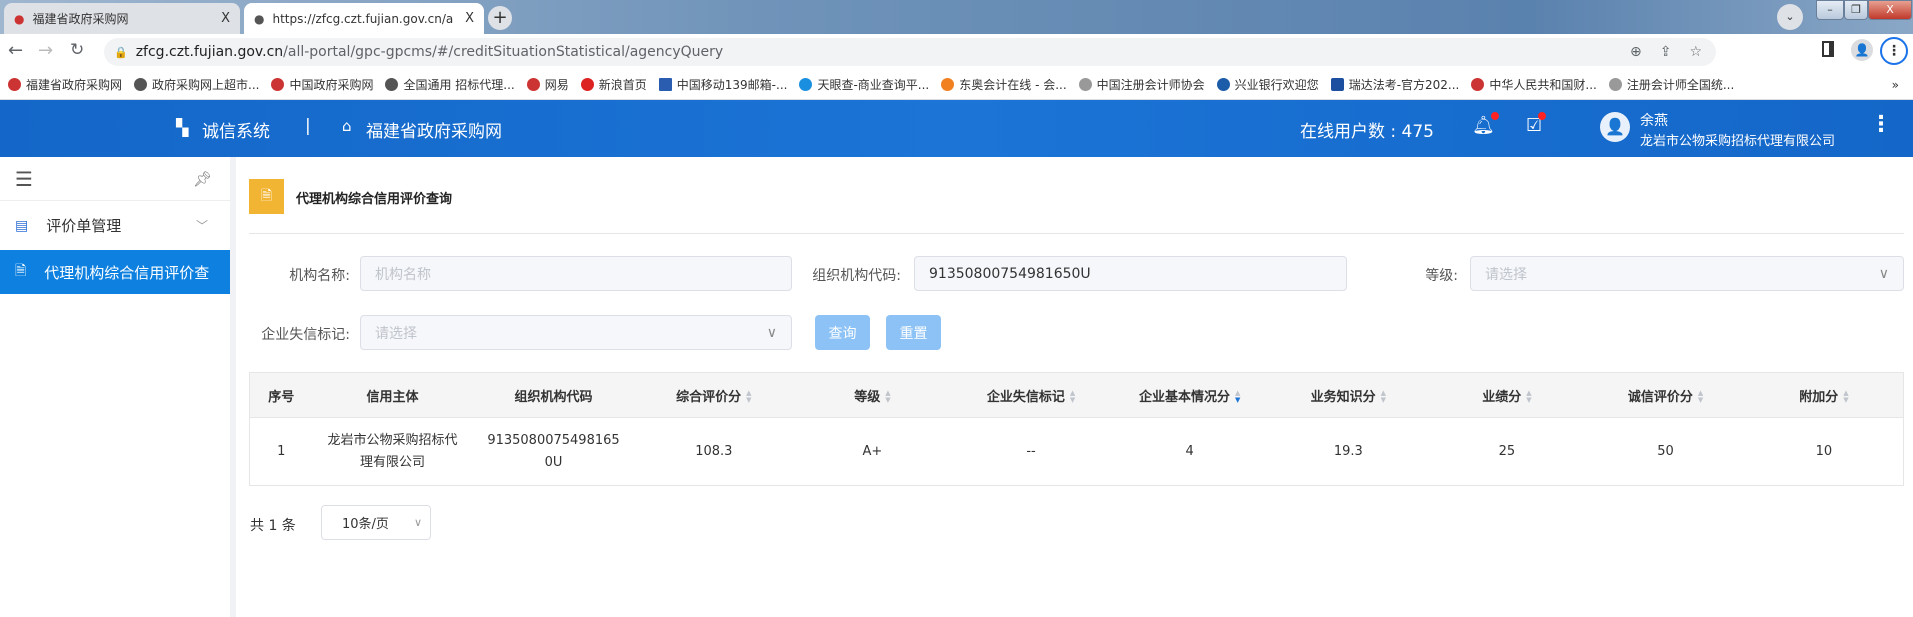  I want to click on grade-select: 请选择 ∨, so click(1687, 273).